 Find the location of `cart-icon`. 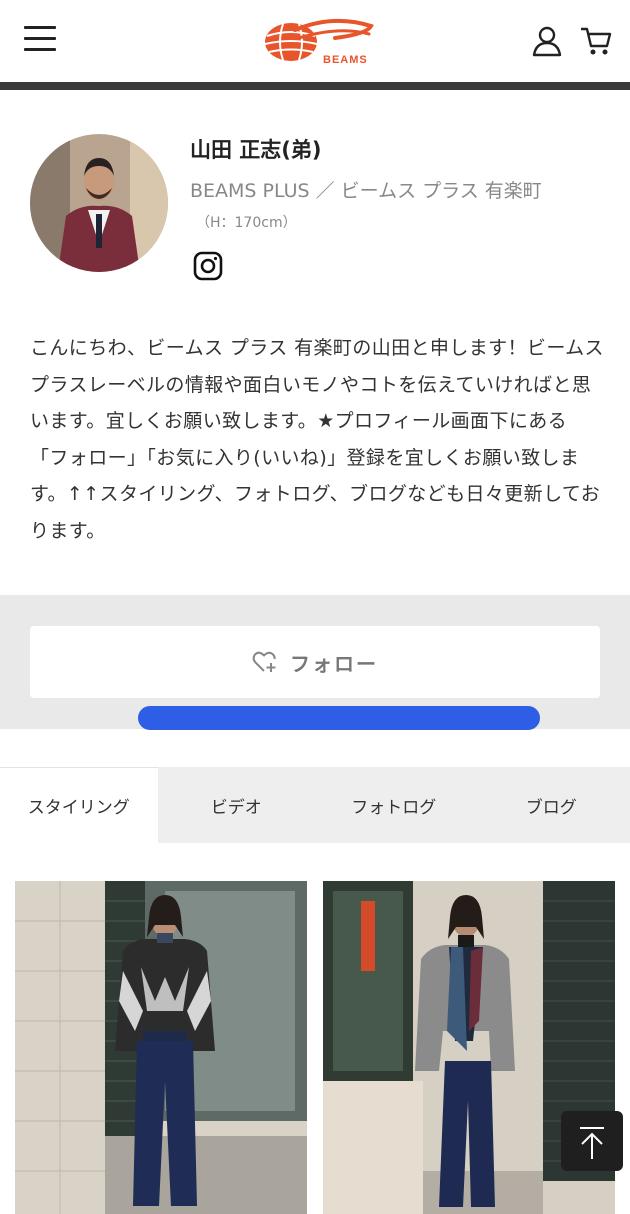

cart-icon is located at coordinates (596, 41).